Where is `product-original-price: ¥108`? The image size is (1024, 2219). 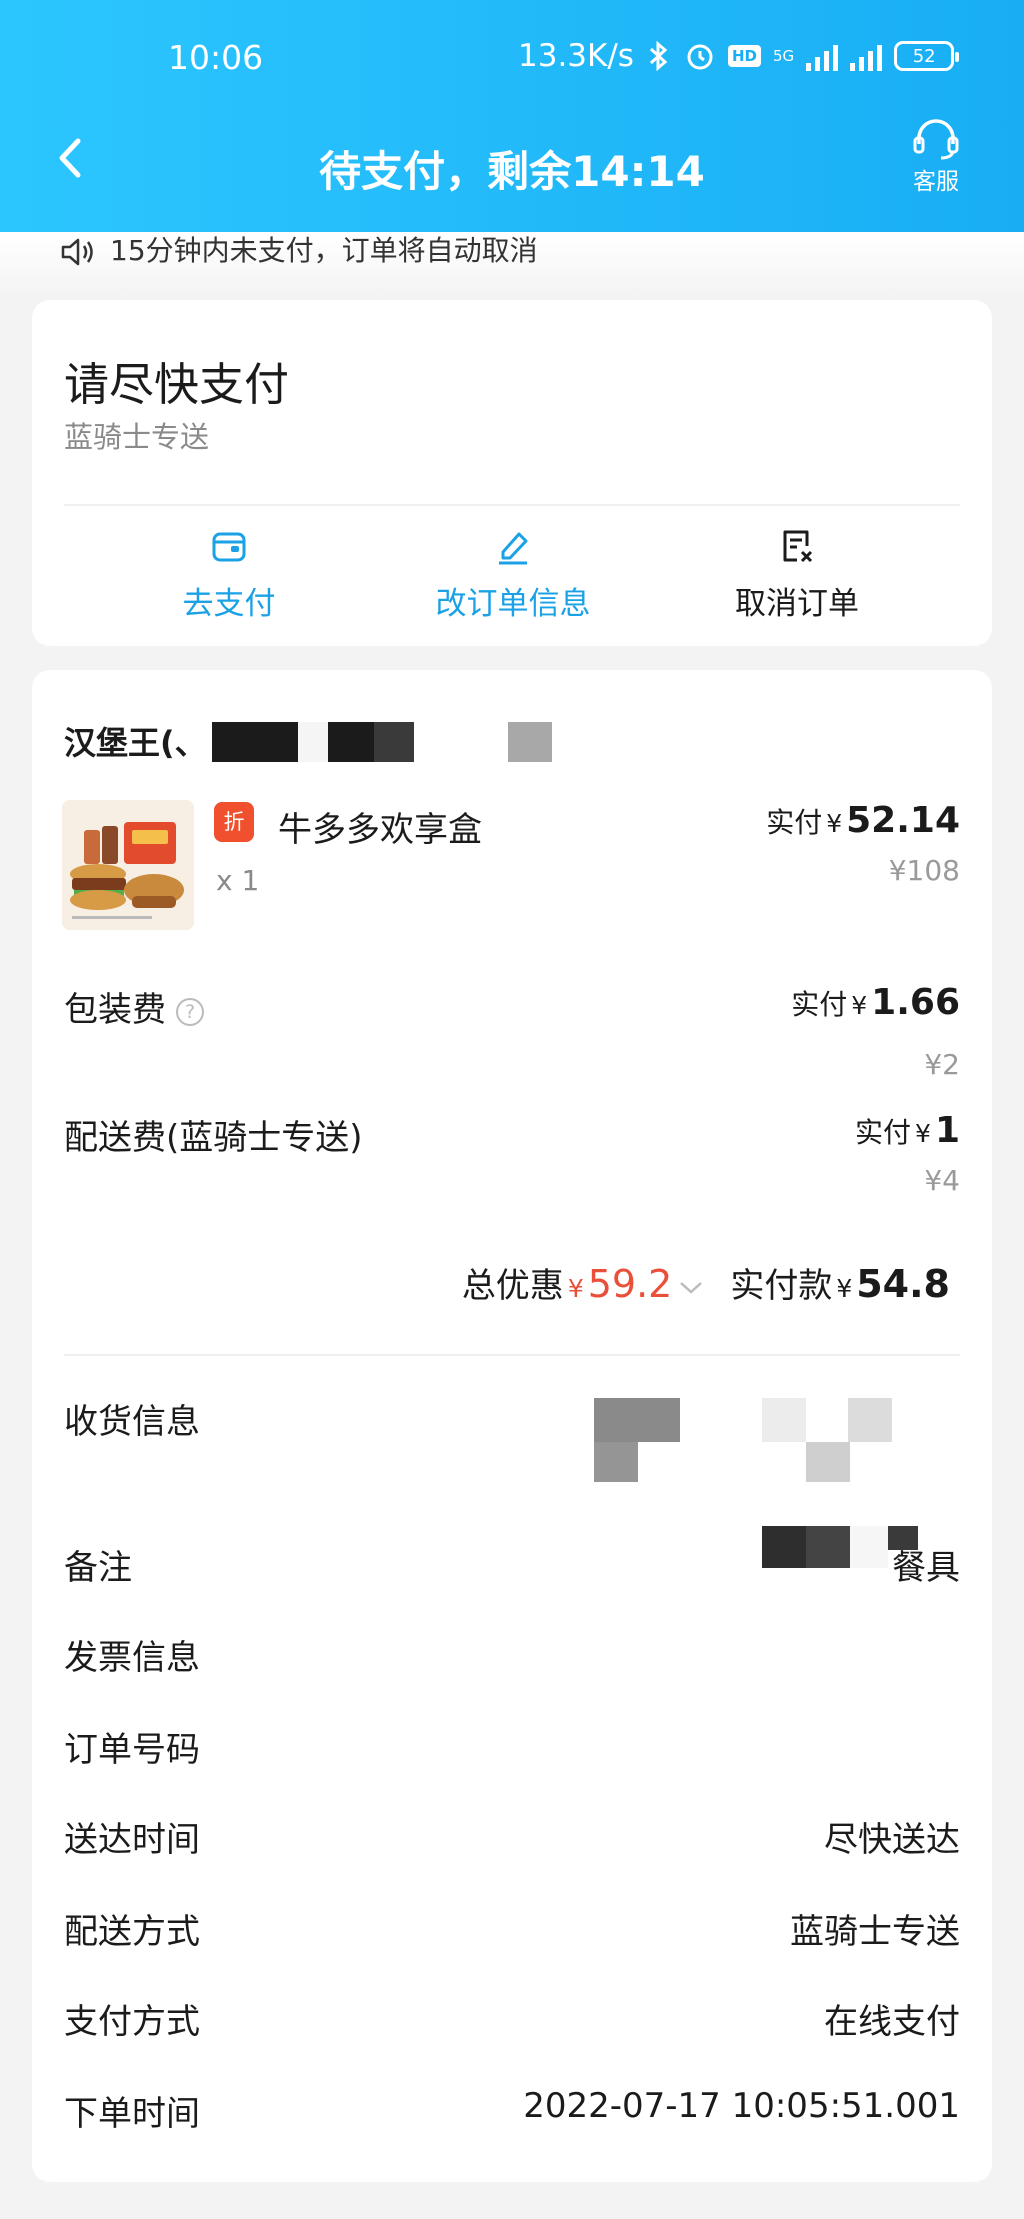 product-original-price: ¥108 is located at coordinates (924, 870).